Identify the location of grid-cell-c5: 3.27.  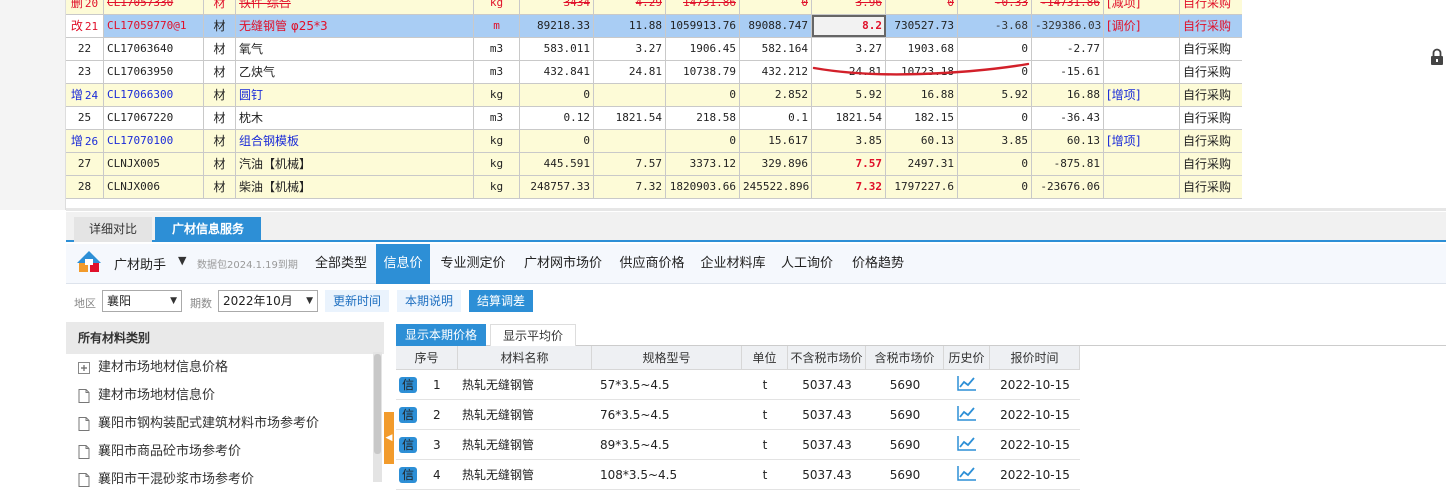
(849, 49).